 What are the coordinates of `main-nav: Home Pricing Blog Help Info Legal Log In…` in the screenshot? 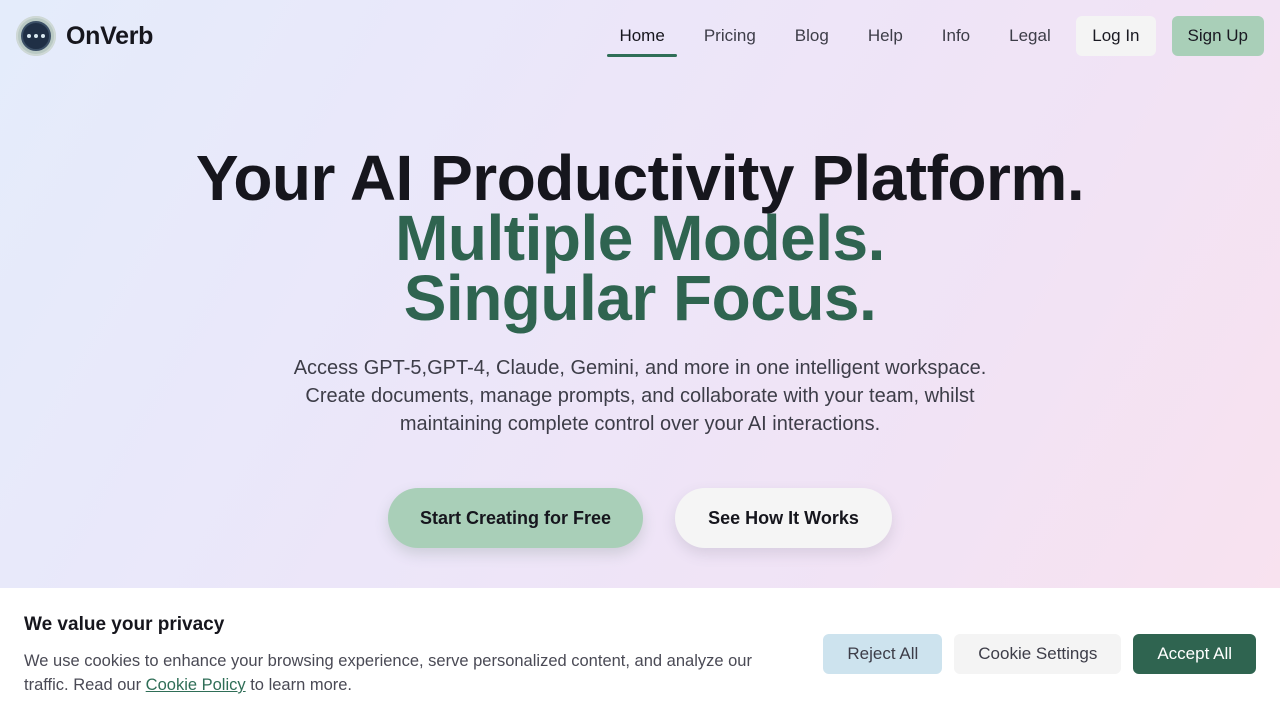 It's located at (932, 36).